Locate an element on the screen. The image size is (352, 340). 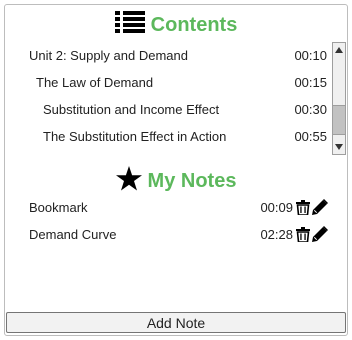
toc-item-time: 00:15 is located at coordinates (310, 82).